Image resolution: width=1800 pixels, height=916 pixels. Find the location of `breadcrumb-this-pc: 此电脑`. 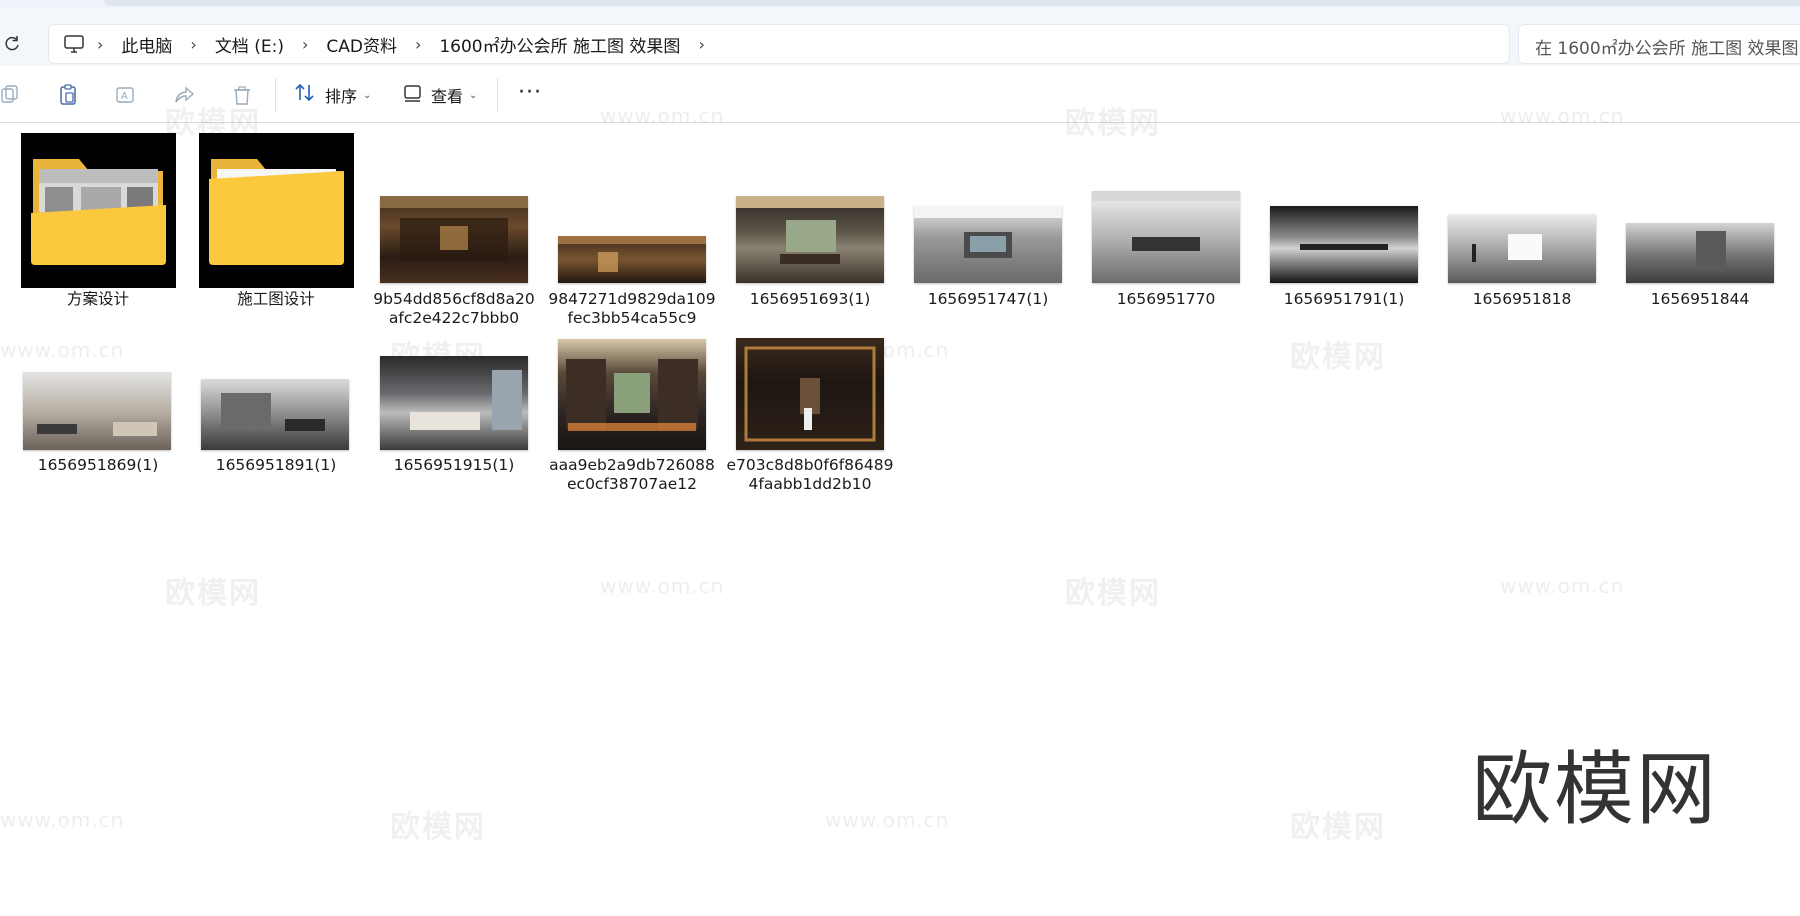

breadcrumb-this-pc: 此电脑 is located at coordinates (146, 44).